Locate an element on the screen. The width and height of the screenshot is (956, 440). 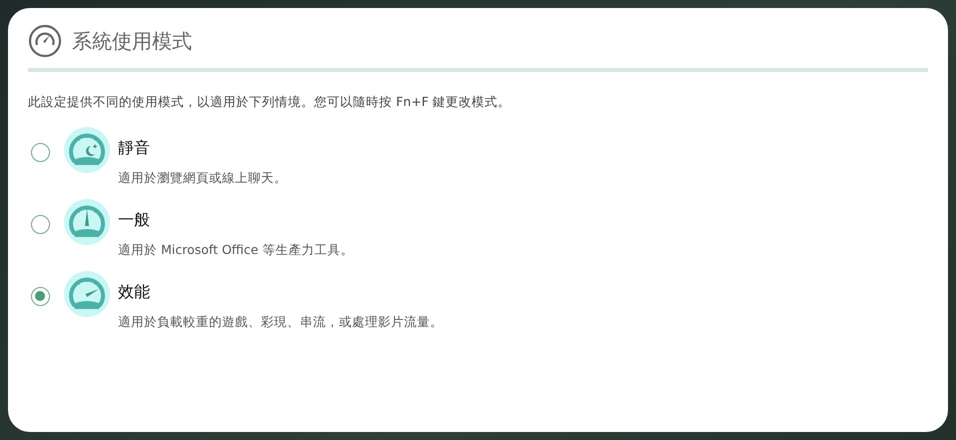
mode-name: 靜音 is located at coordinates (134, 148).